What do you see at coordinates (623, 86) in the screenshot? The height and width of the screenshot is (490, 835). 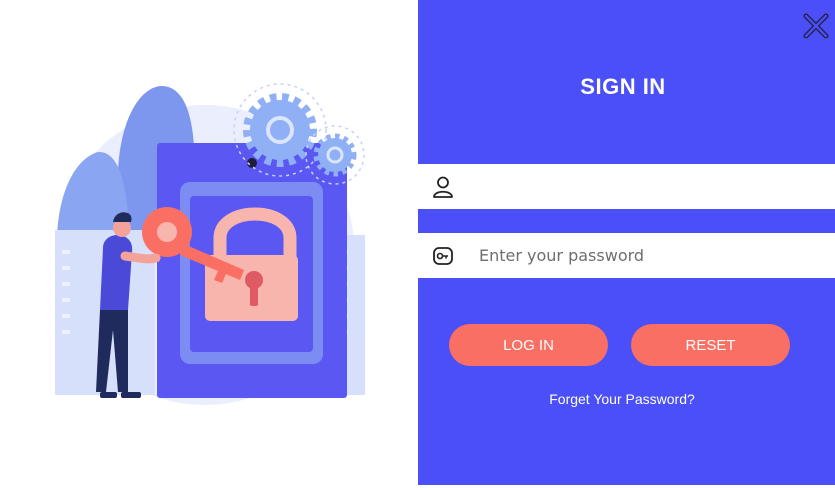 I see `sign-in-title: SIGN IN` at bounding box center [623, 86].